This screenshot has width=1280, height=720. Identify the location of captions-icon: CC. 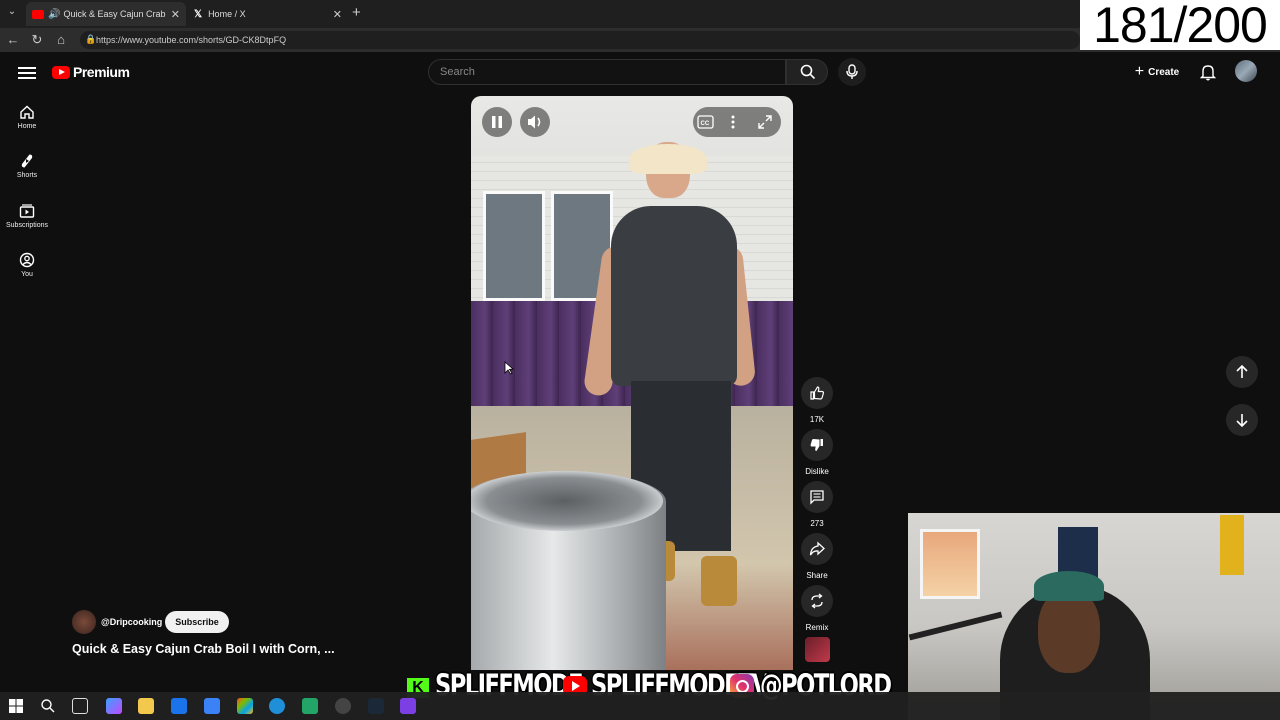
(706, 122).